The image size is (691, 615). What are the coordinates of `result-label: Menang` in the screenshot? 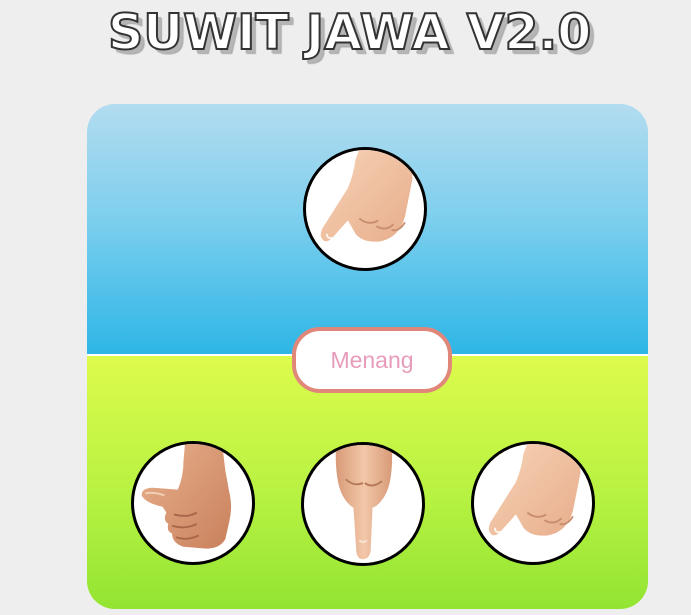 It's located at (372, 360).